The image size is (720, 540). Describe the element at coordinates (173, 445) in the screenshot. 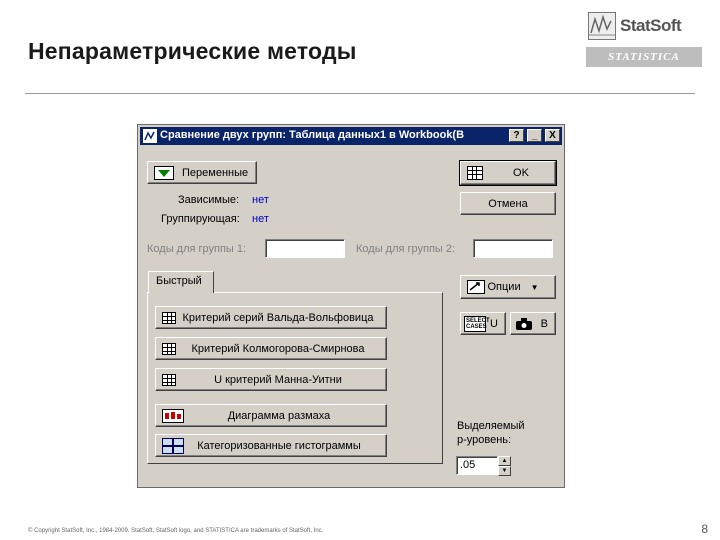

I see `categorized-histograms-icon` at that location.